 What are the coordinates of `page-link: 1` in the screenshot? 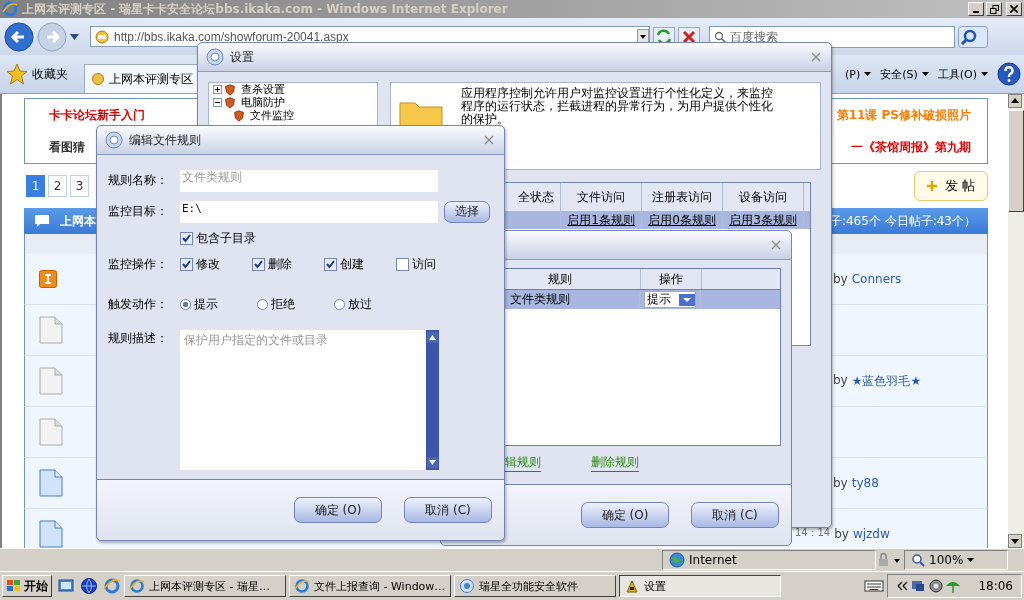 It's located at (35, 186).